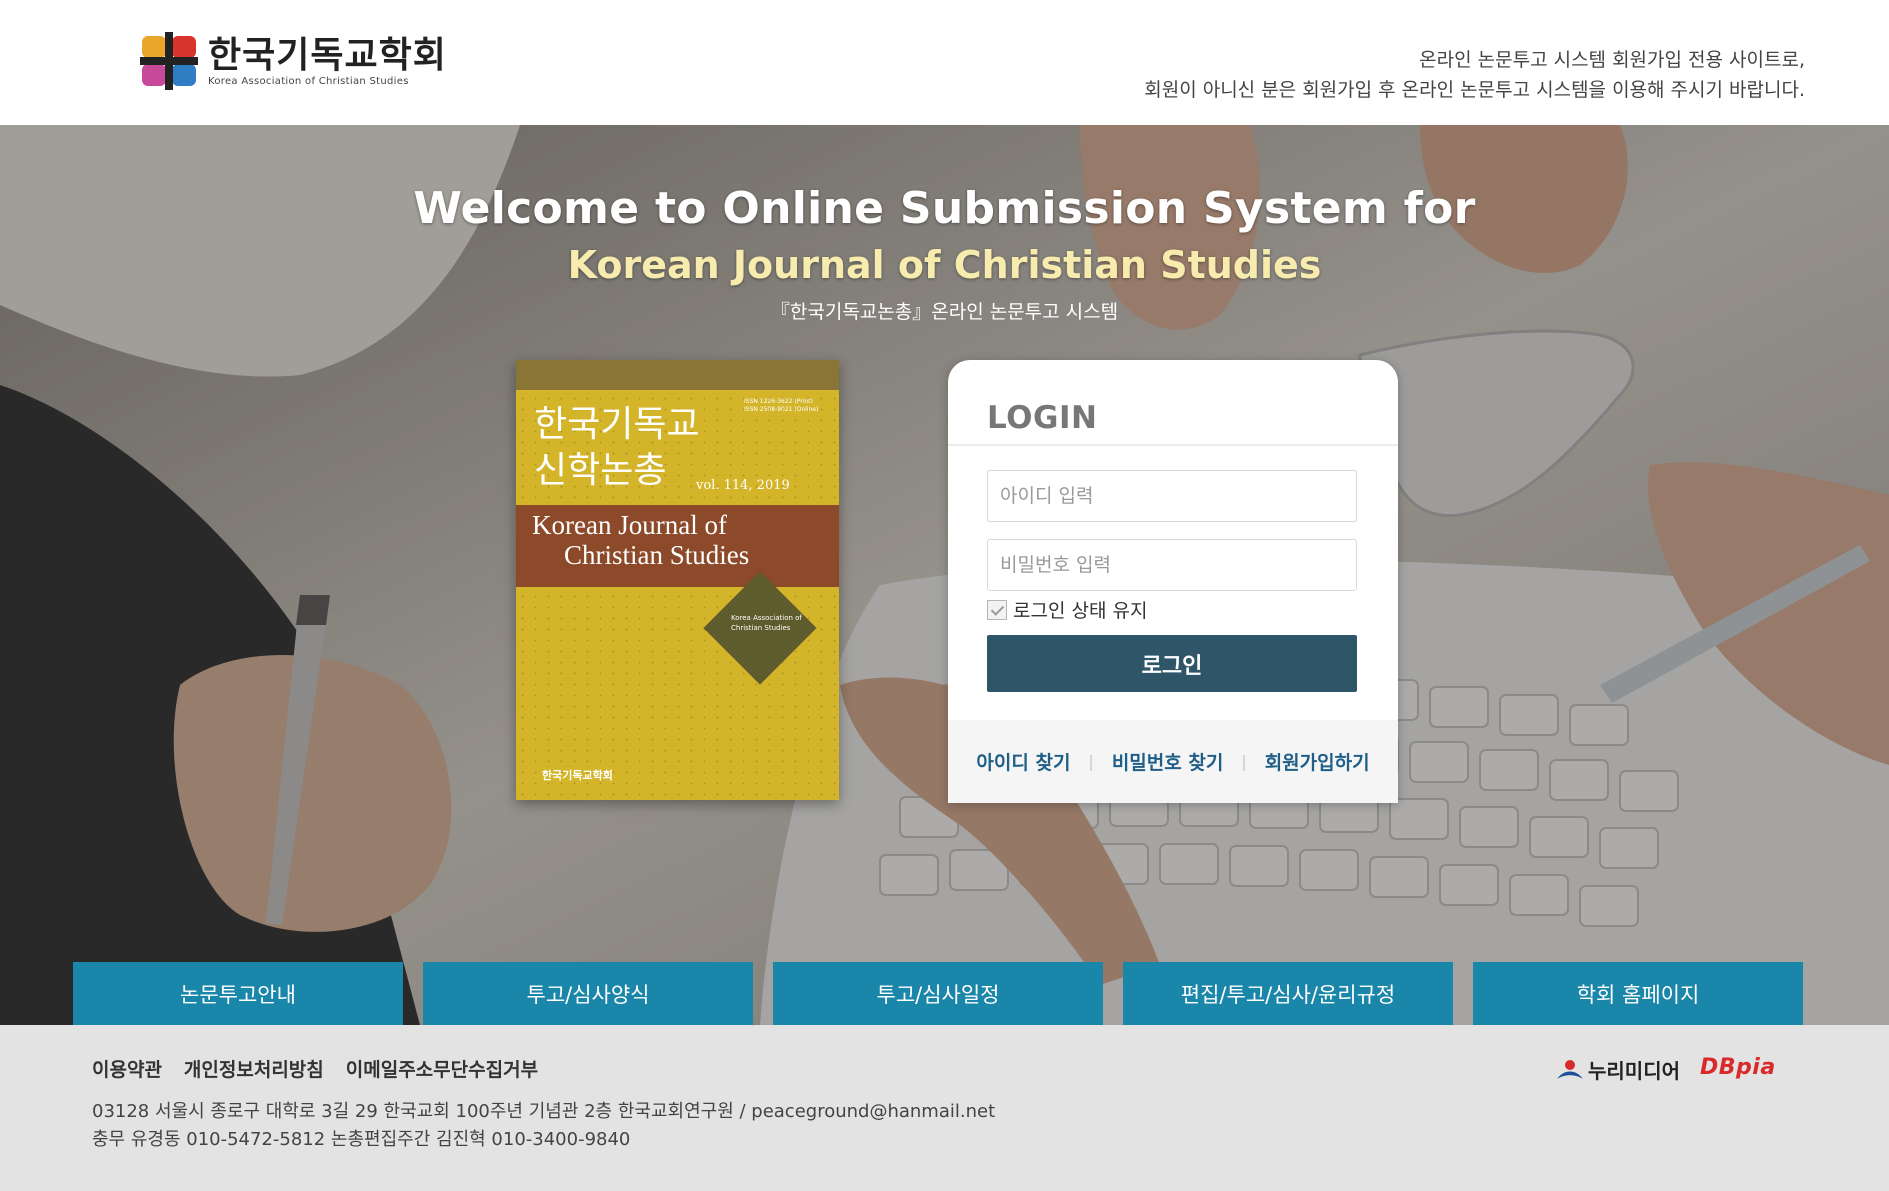  What do you see at coordinates (629, 525) in the screenshot?
I see `cover-title-en-line-1: Korean Journal of` at bounding box center [629, 525].